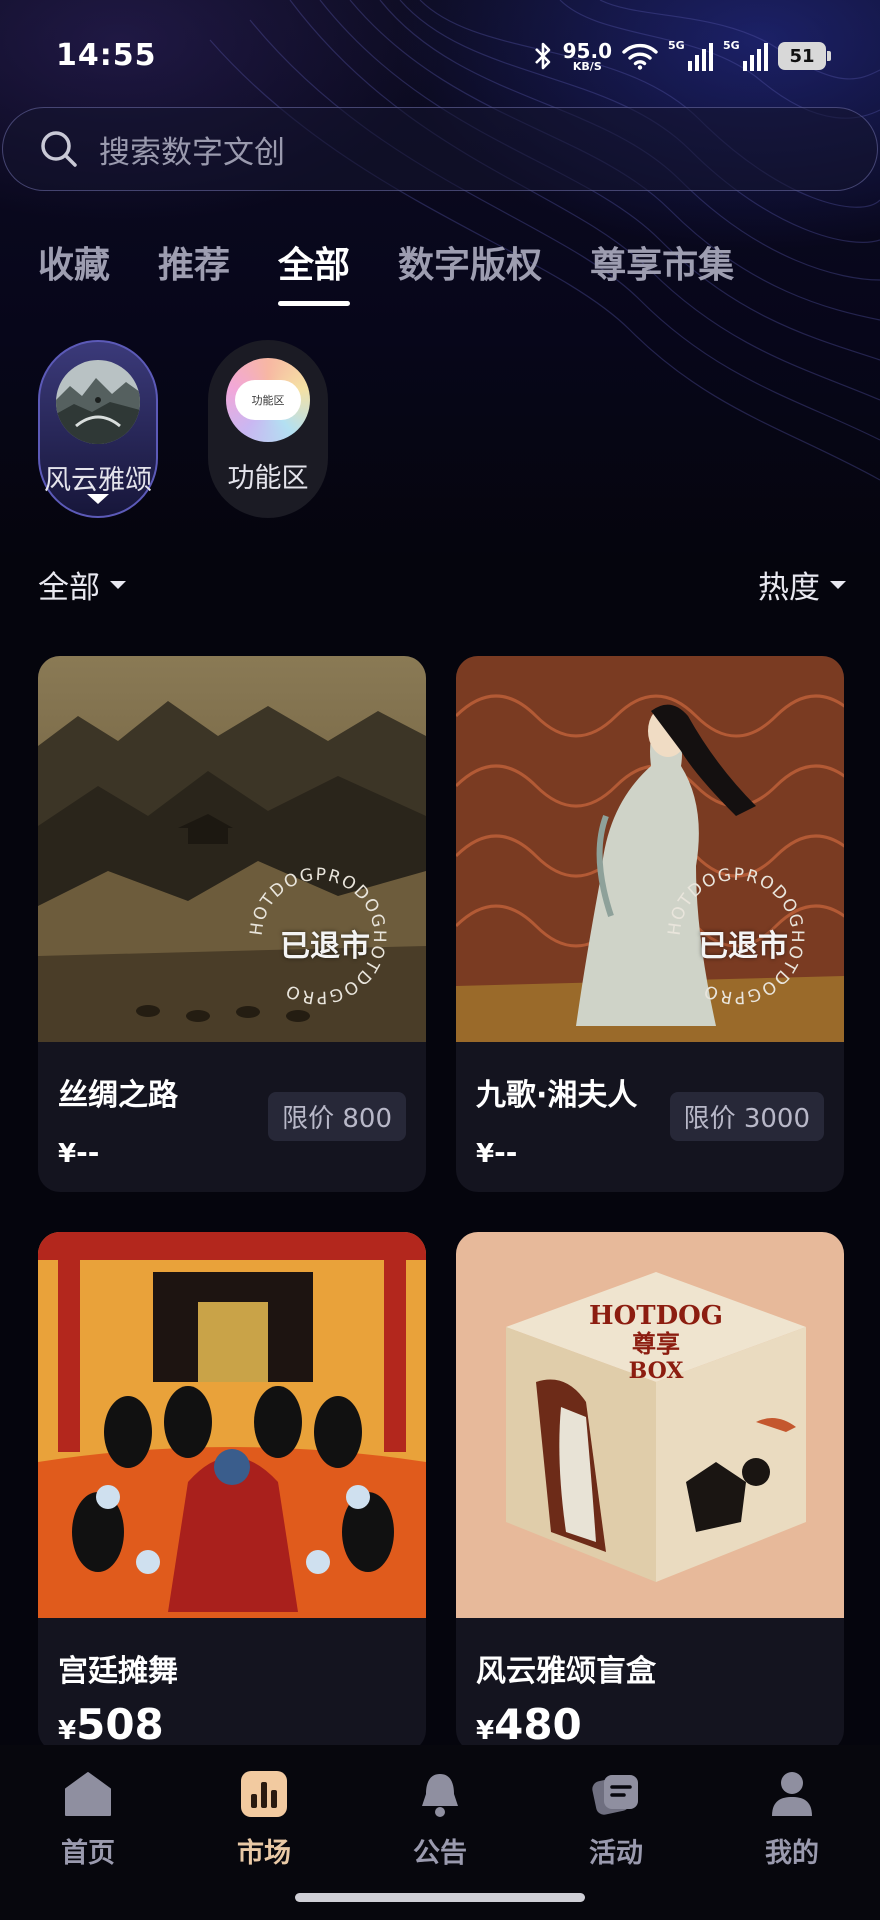  I want to click on product-image, so click(232, 1425).